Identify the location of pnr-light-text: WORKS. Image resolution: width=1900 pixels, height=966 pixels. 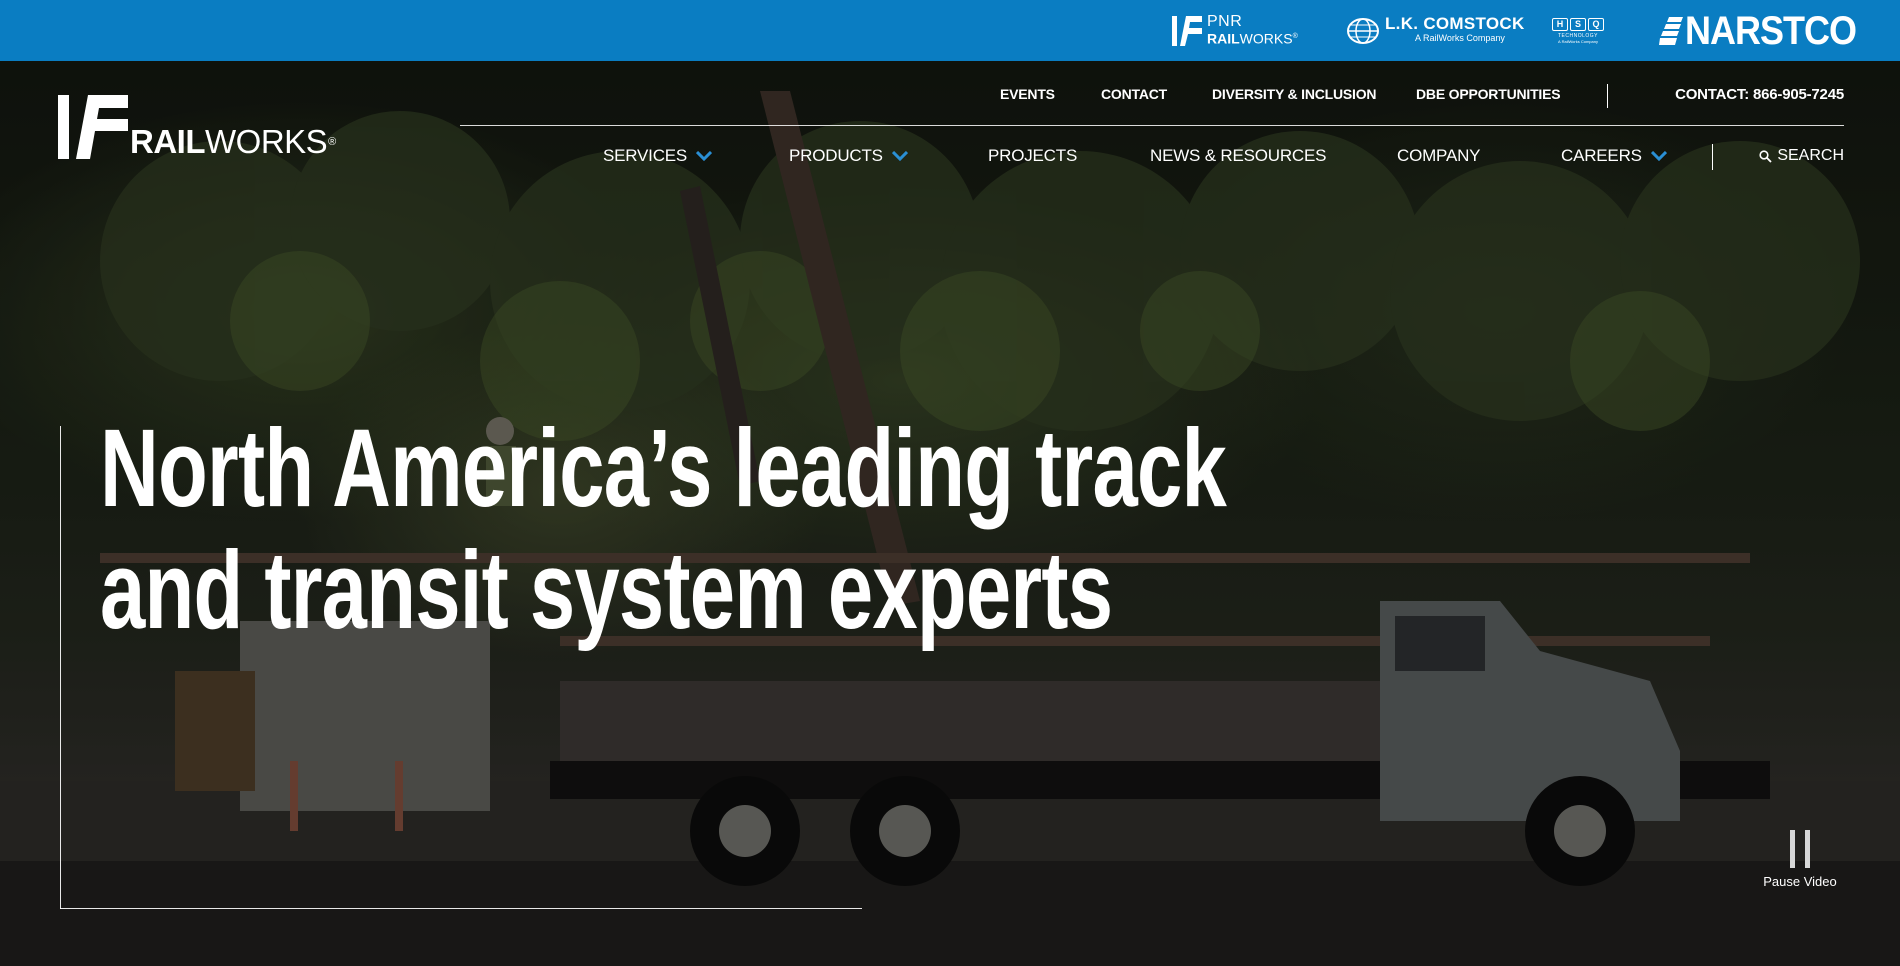
(1266, 38).